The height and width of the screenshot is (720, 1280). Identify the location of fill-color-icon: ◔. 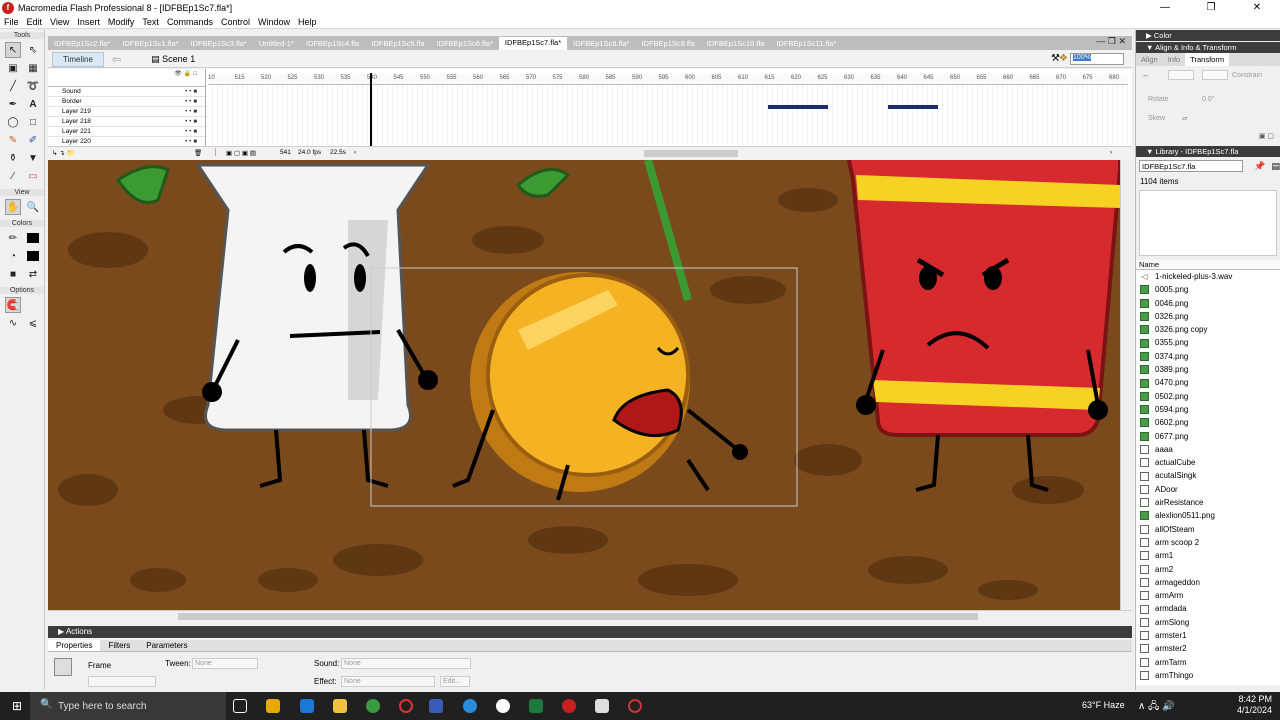
(13, 256).